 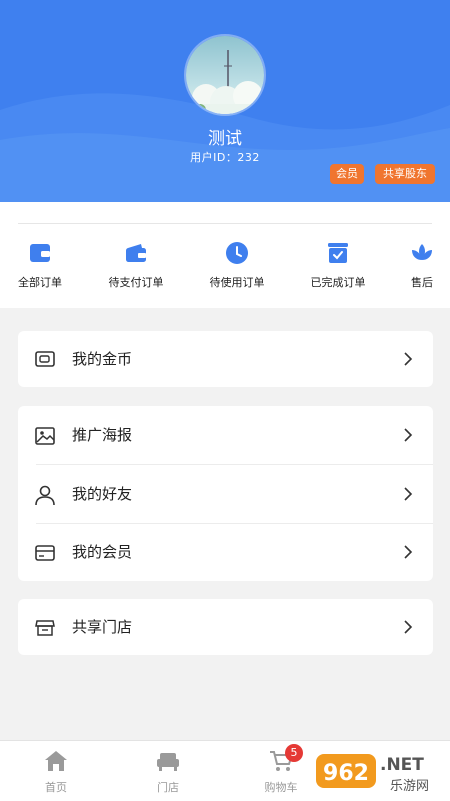 What do you see at coordinates (56, 772) in the screenshot?
I see `tab-home: 首页` at bounding box center [56, 772].